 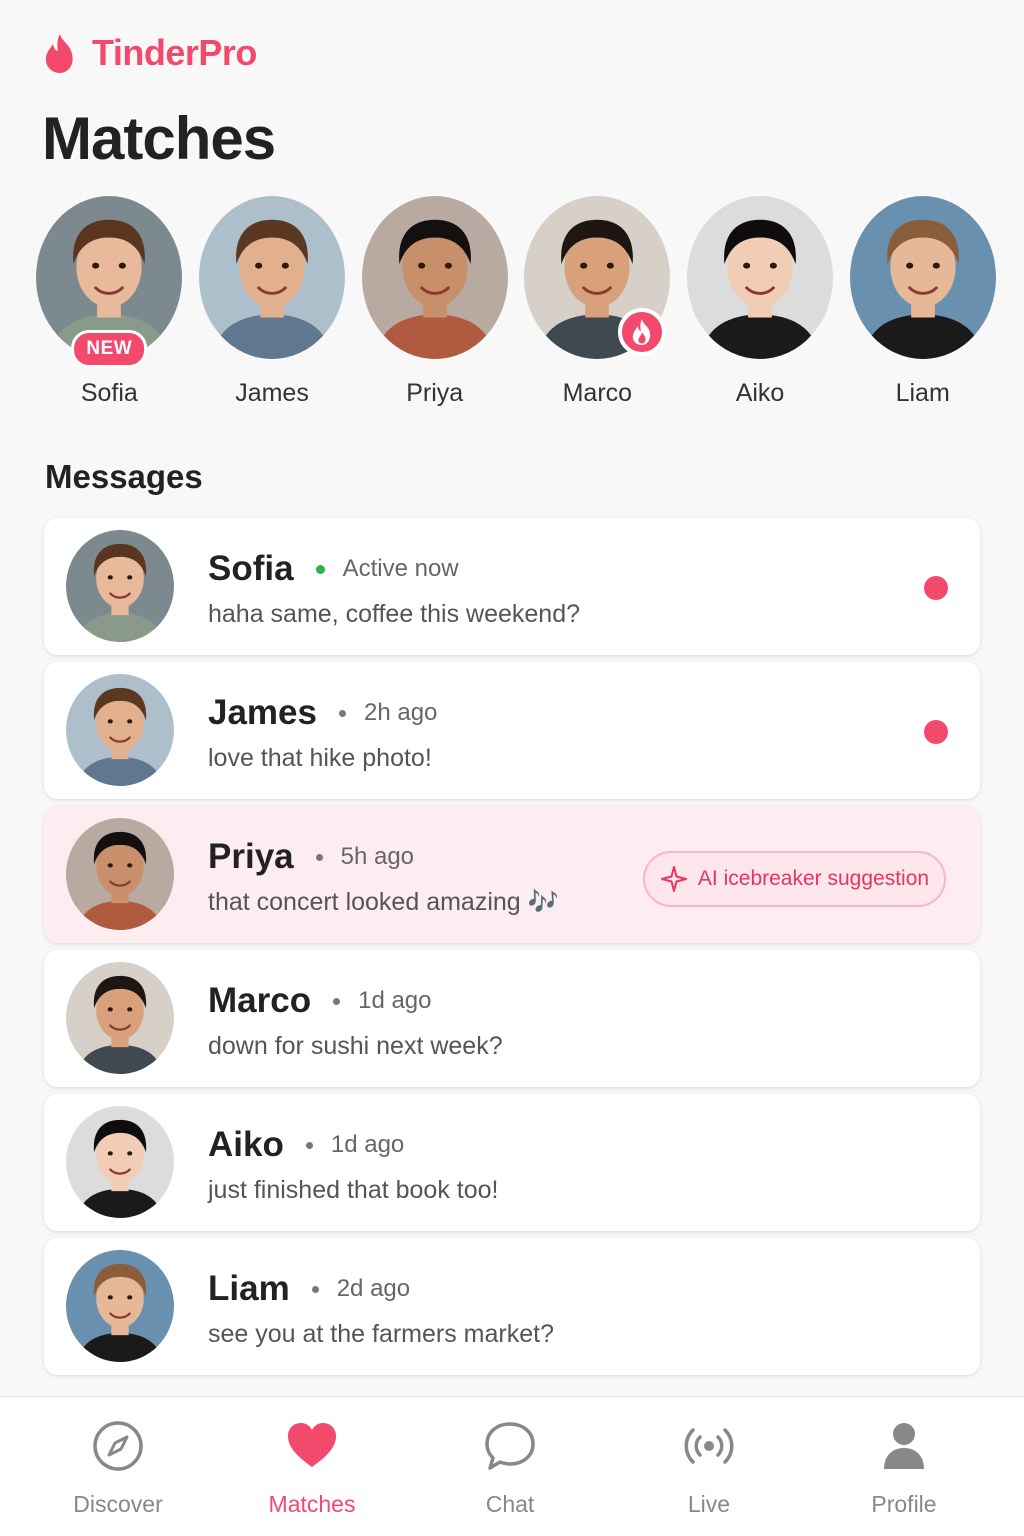 I want to click on ai-chip-label: AI icebreaker suggestion, so click(x=813, y=878).